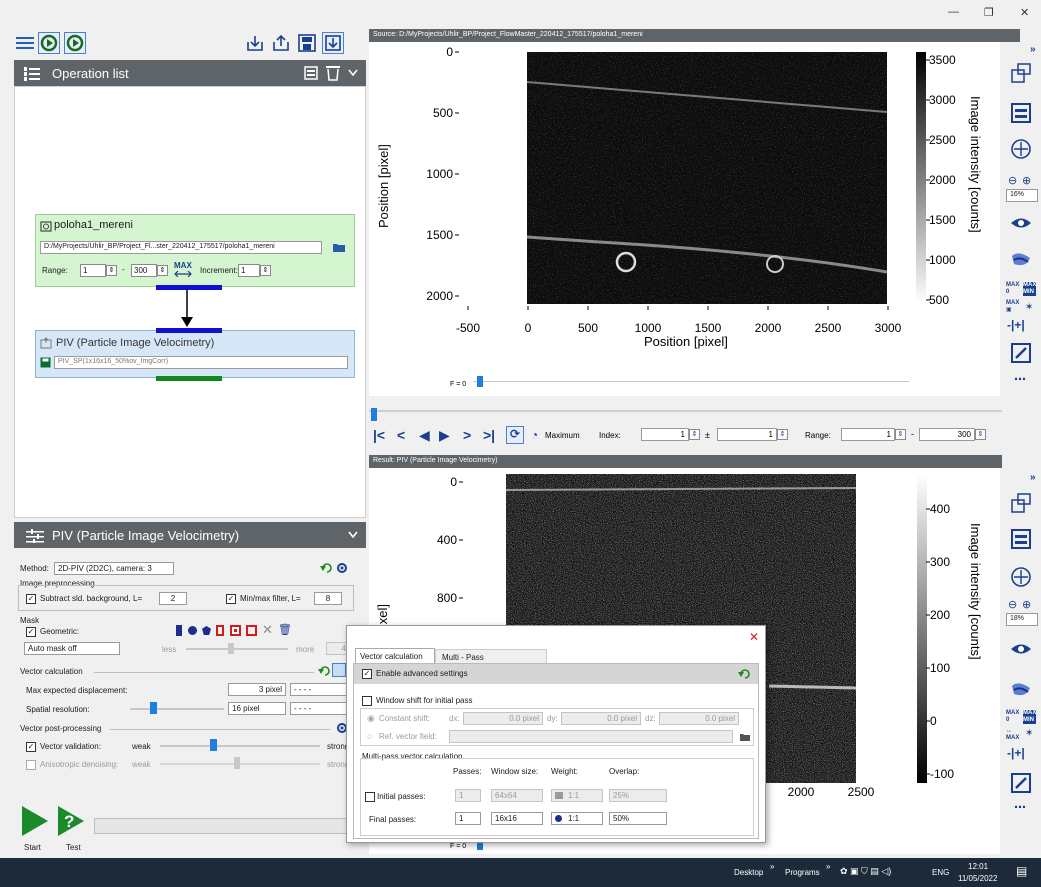  Describe the element at coordinates (444, 435) in the screenshot. I see `next-frame-button: ▶` at that location.